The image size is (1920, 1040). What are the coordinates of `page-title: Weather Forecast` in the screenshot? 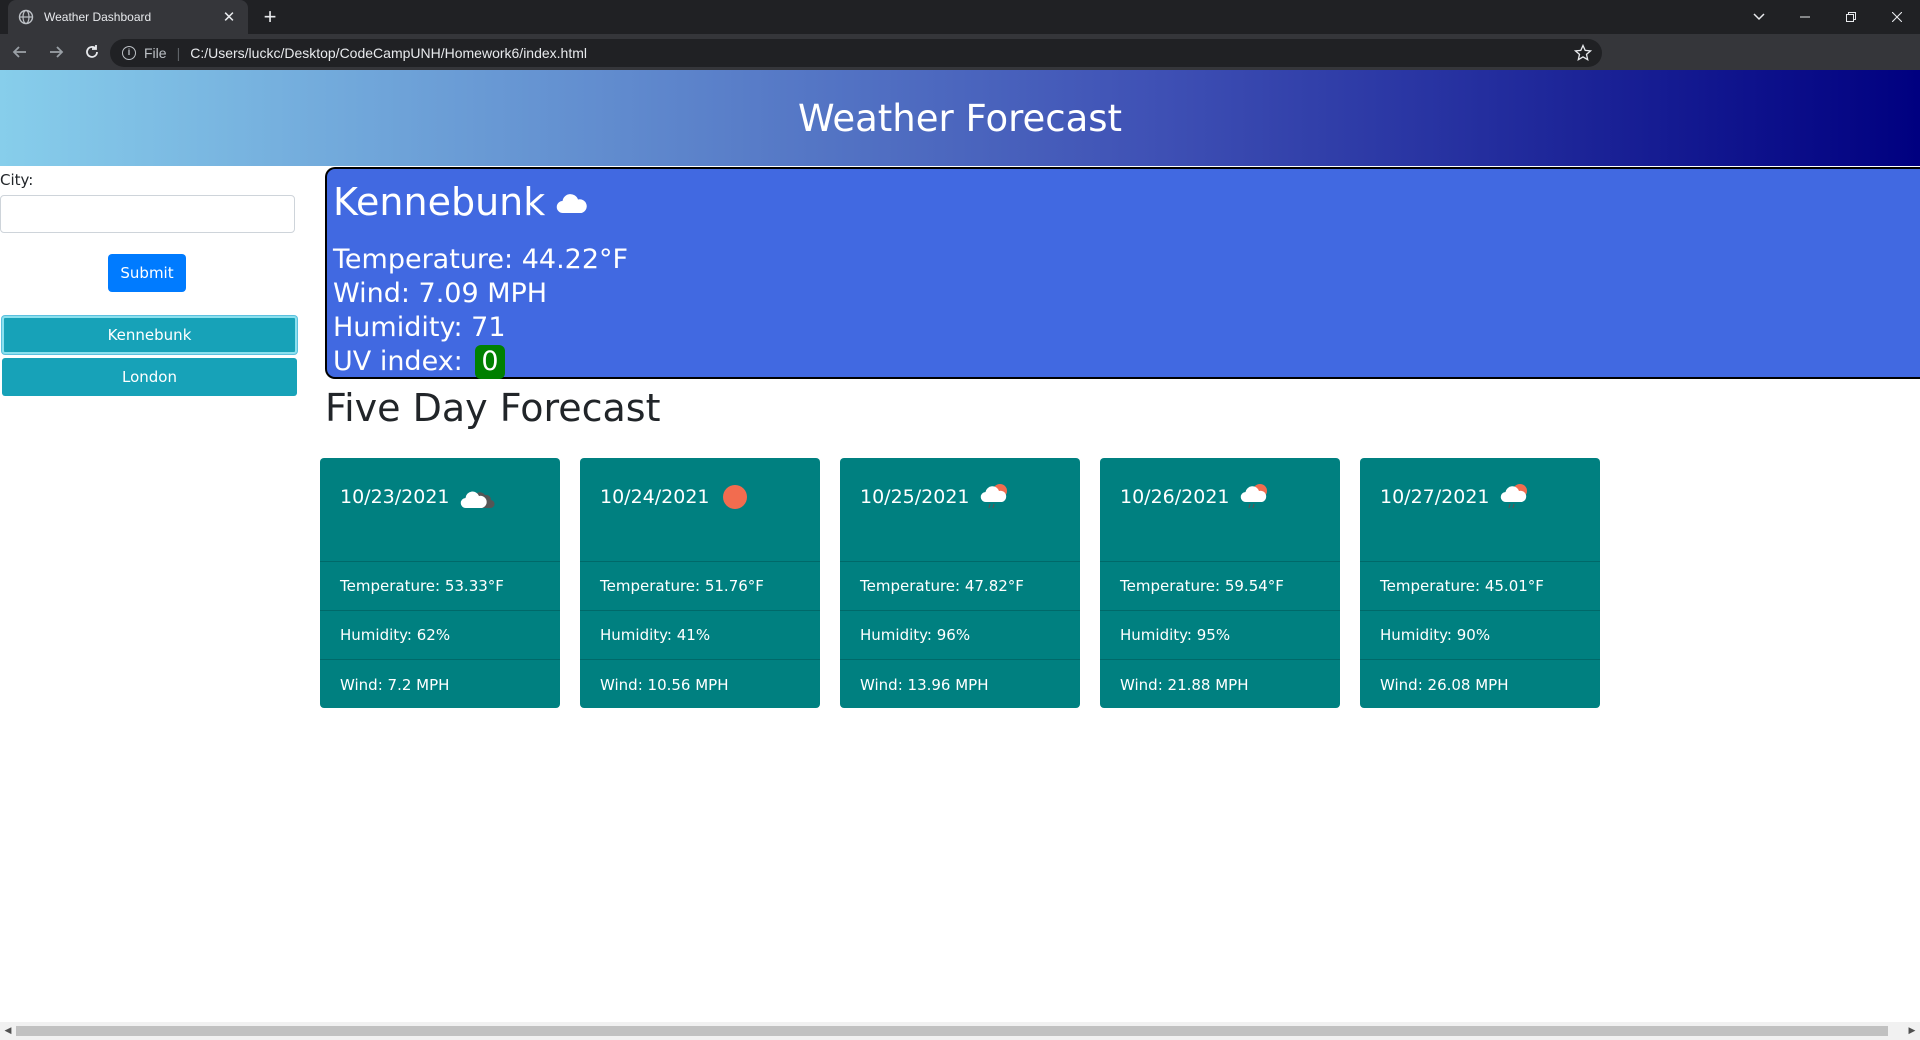 It's located at (960, 118).